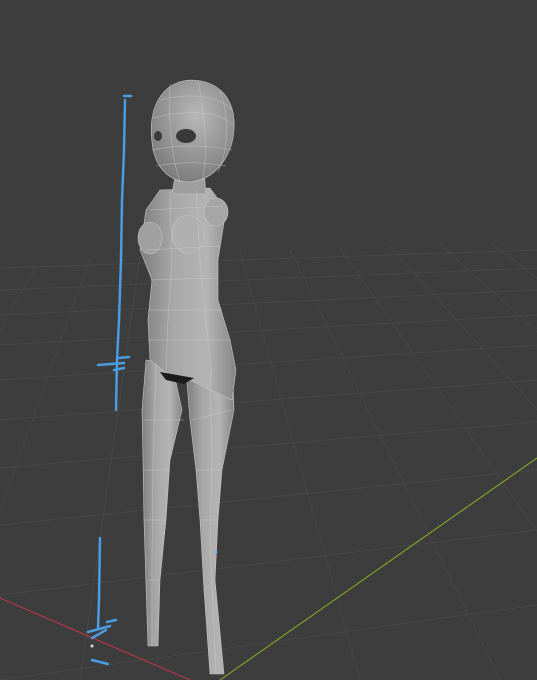  I want to click on right-leg, so click(210, 517).